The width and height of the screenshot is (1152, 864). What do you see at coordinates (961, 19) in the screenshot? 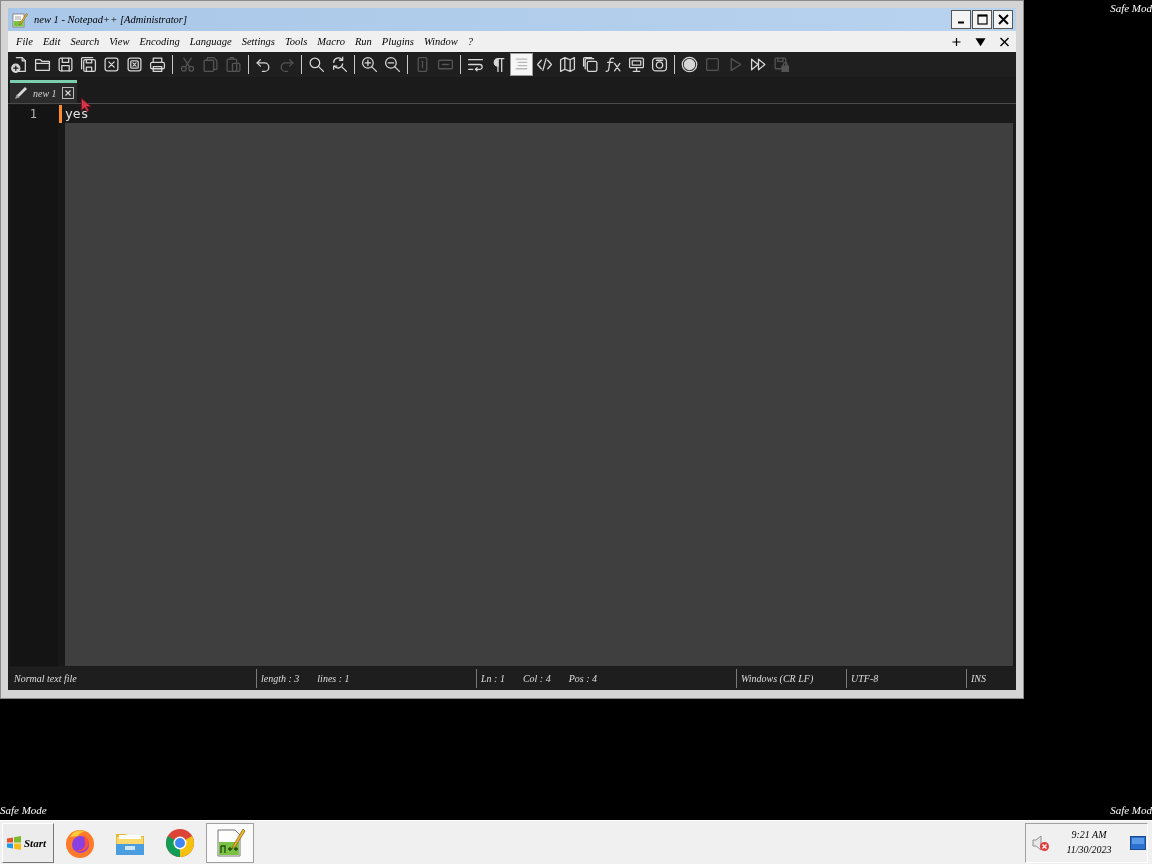
I see `minimize-button` at bounding box center [961, 19].